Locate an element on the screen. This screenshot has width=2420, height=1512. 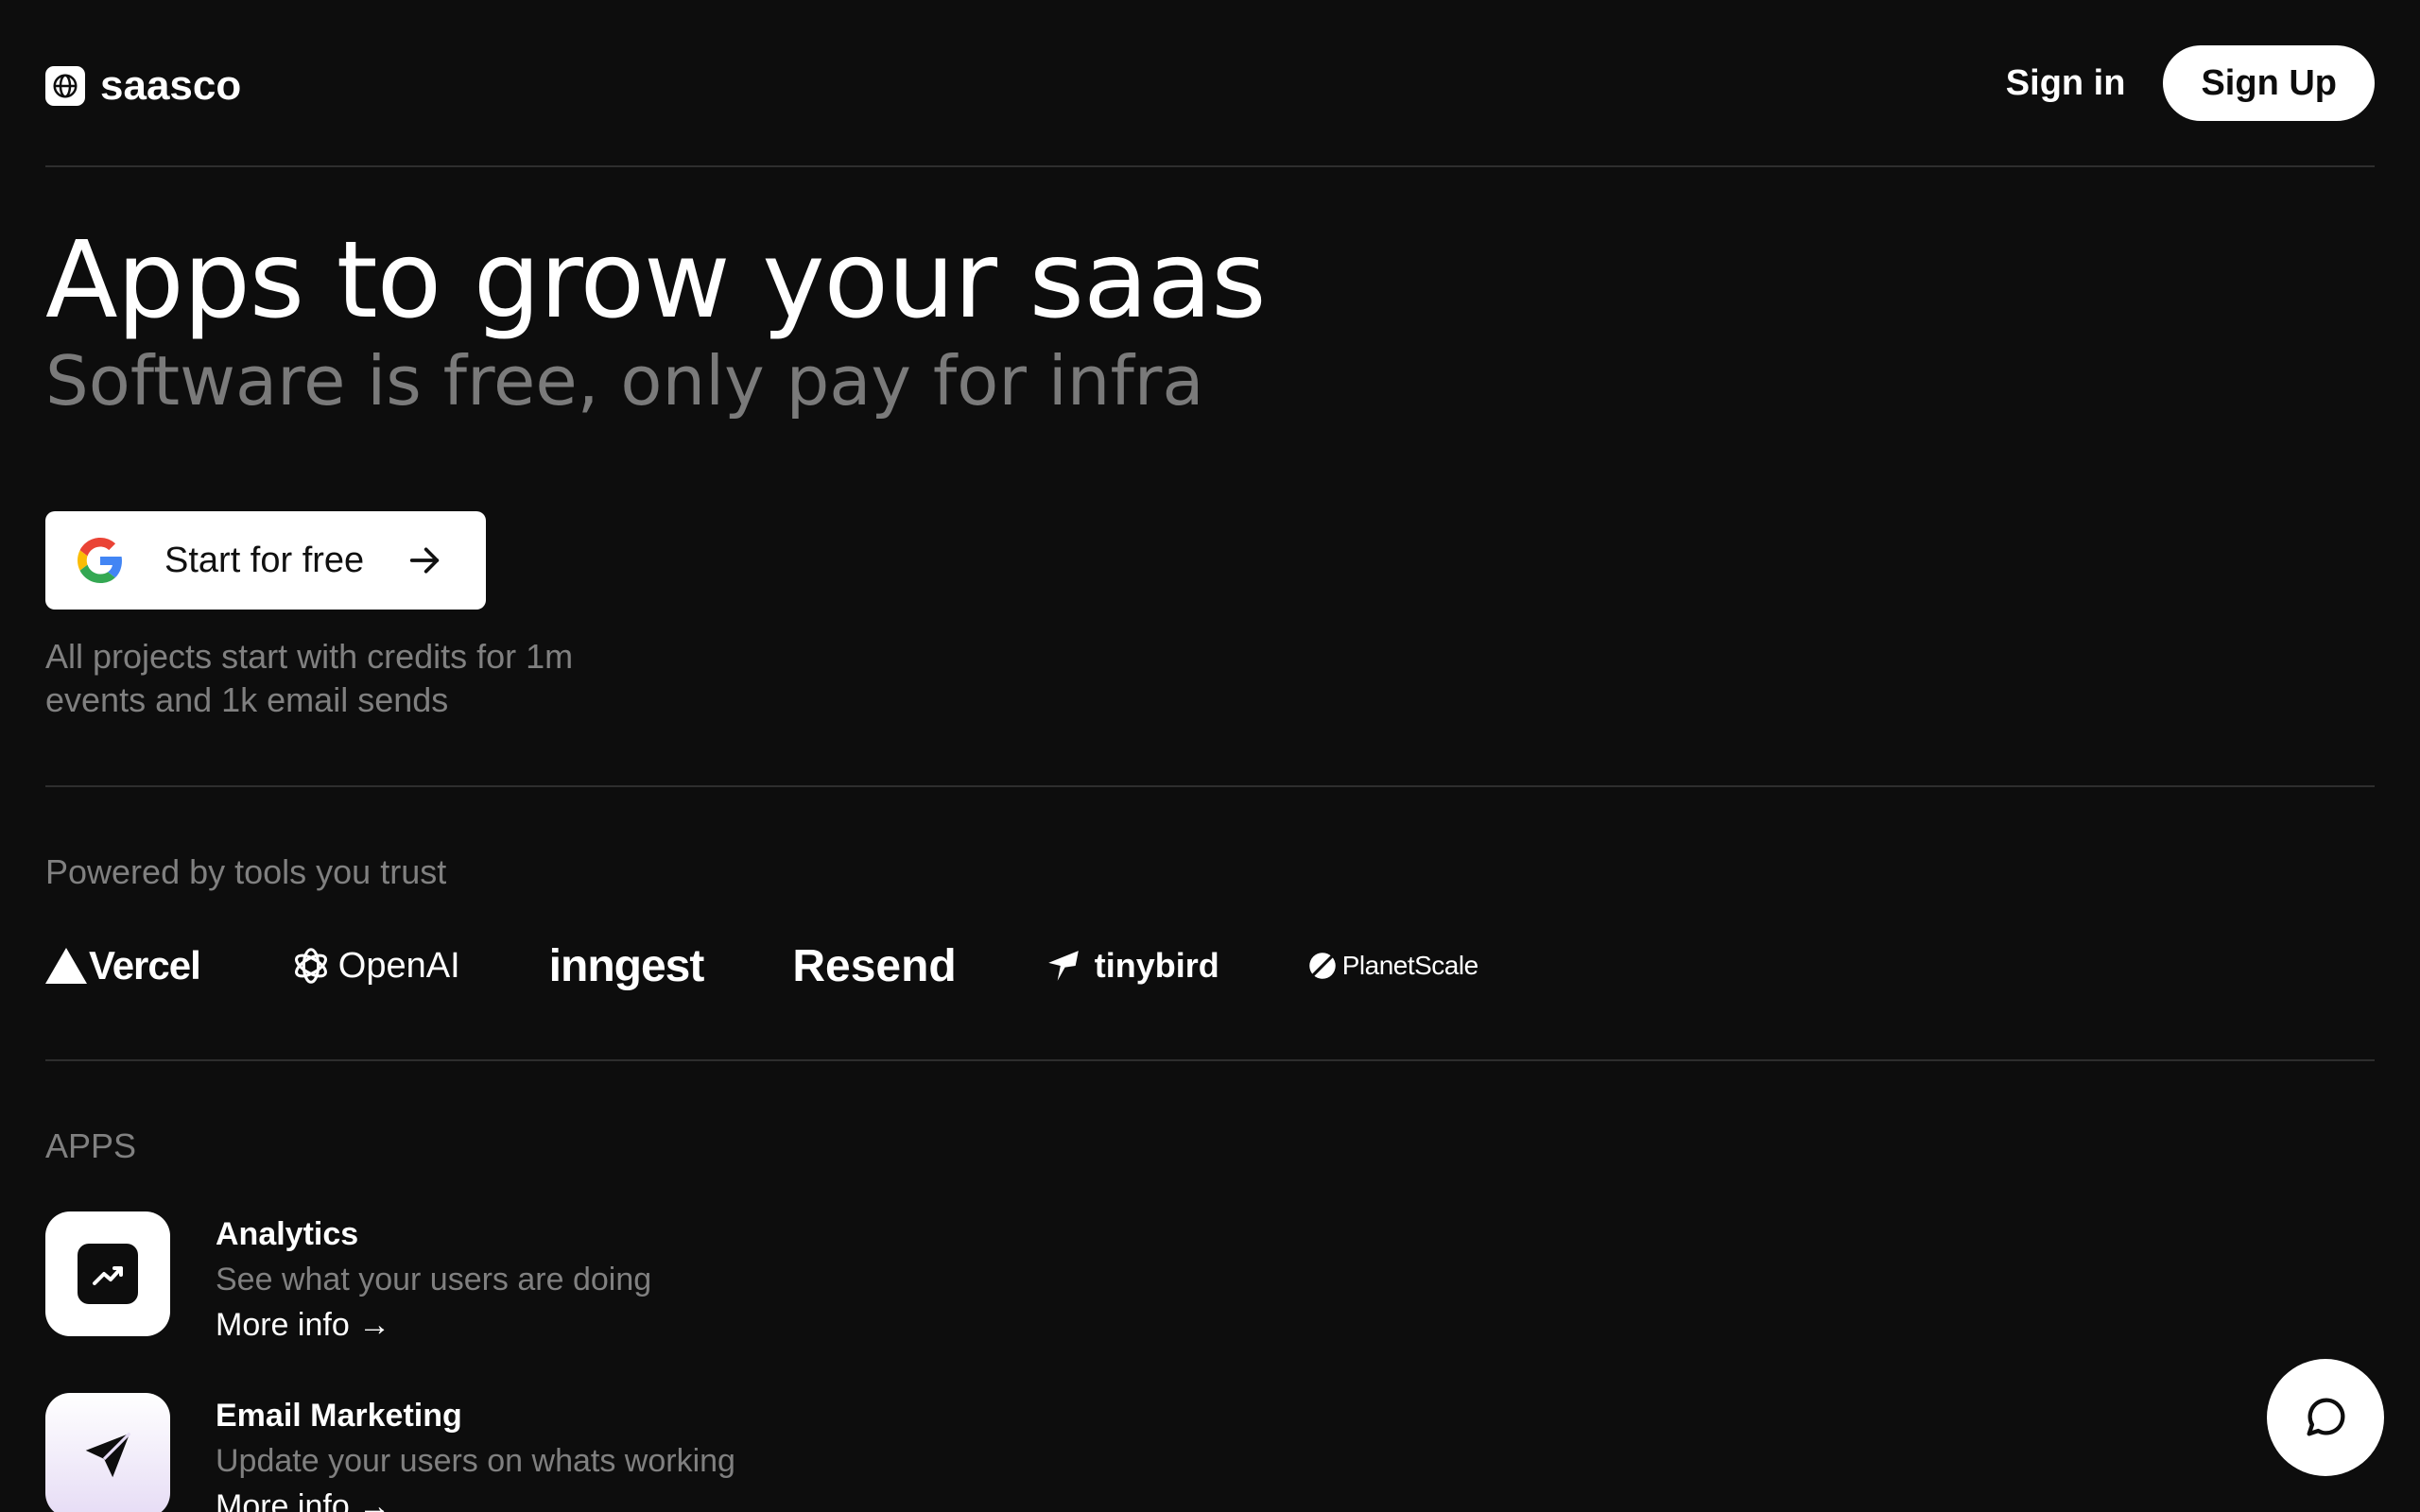
powered-by-label: Powered by tools you trust is located at coordinates (246, 871).